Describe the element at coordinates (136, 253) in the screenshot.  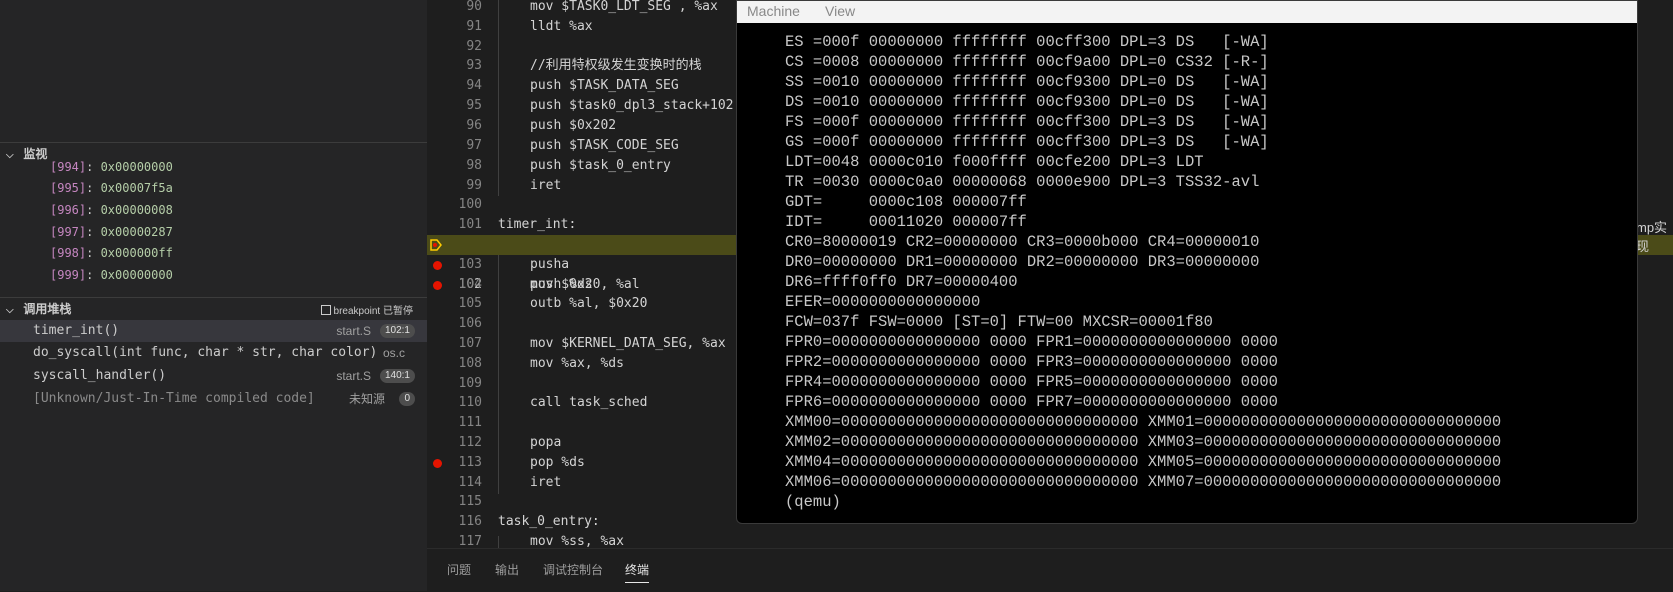
I see `watch-value: 0x000000ff` at that location.